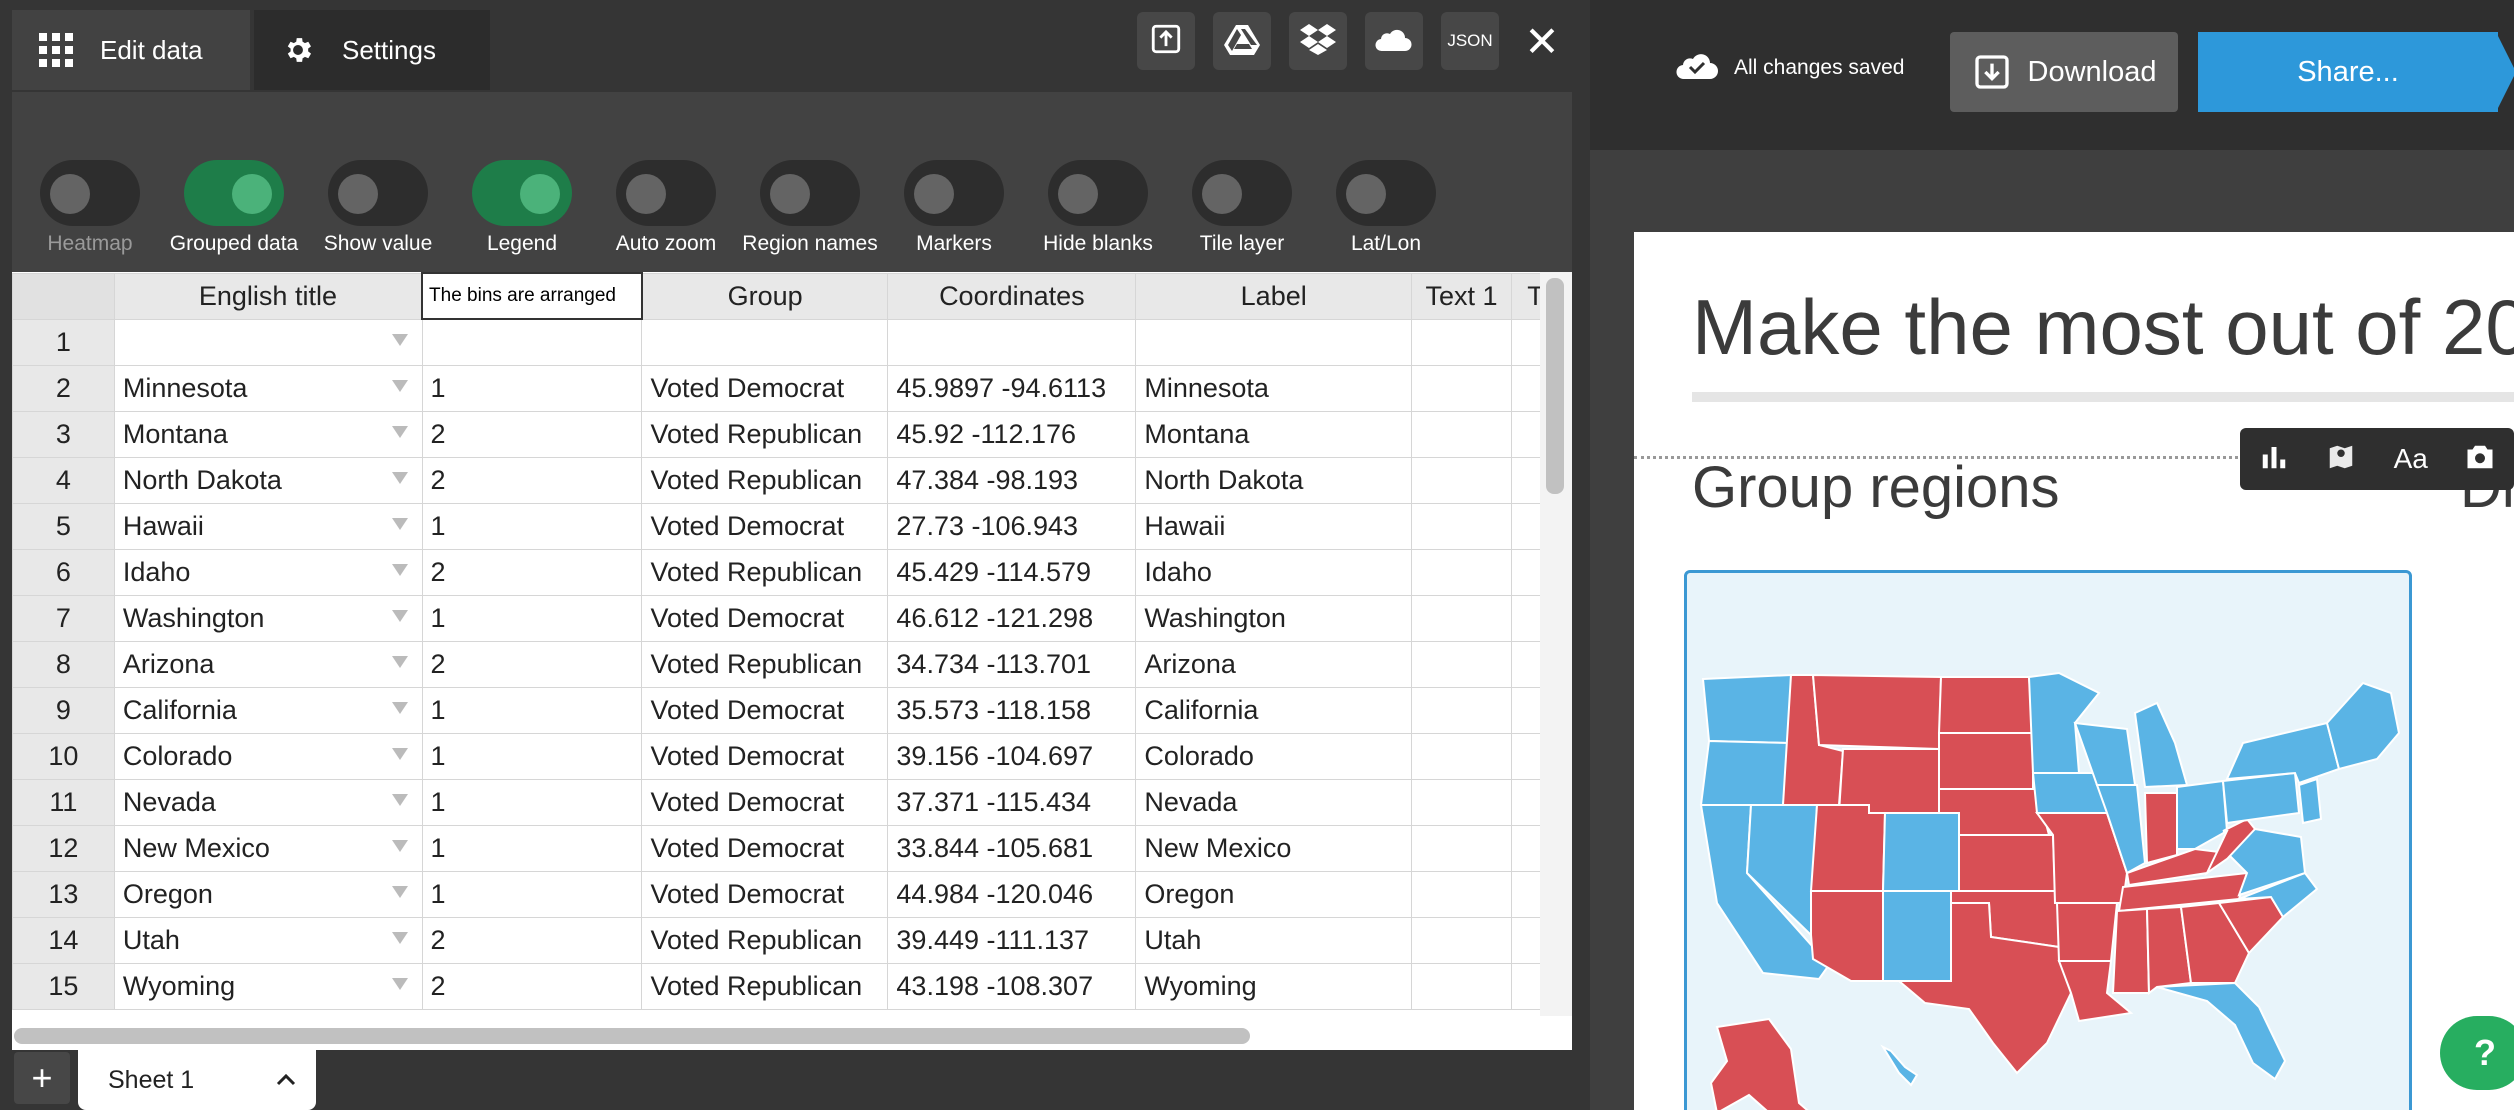 The image size is (2514, 1110). What do you see at coordinates (1166, 41) in the screenshot?
I see `upload-button` at bounding box center [1166, 41].